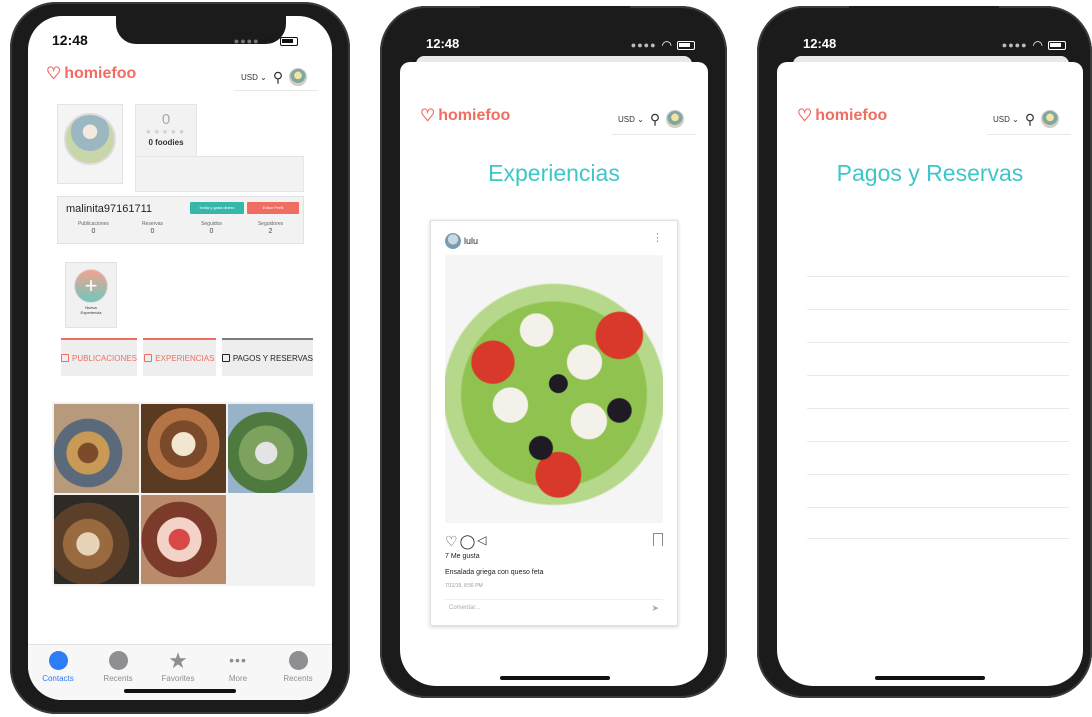 The image size is (1092, 717). What do you see at coordinates (481, 541) in the screenshot?
I see `share-icon: ◁` at bounding box center [481, 541].